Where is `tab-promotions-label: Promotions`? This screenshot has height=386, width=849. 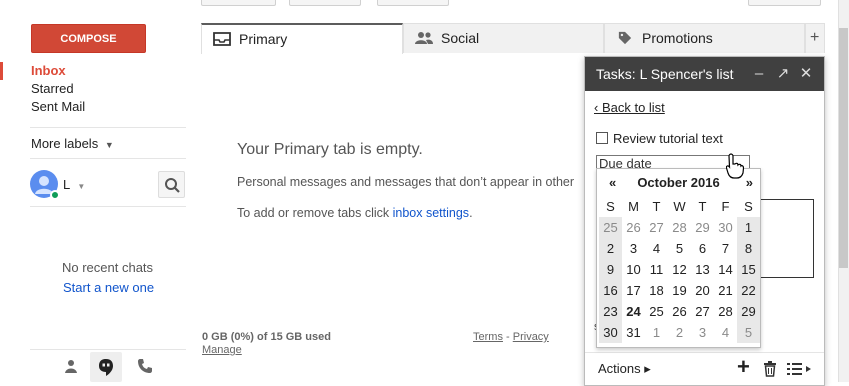
tab-promotions-label: Promotions is located at coordinates (677, 38).